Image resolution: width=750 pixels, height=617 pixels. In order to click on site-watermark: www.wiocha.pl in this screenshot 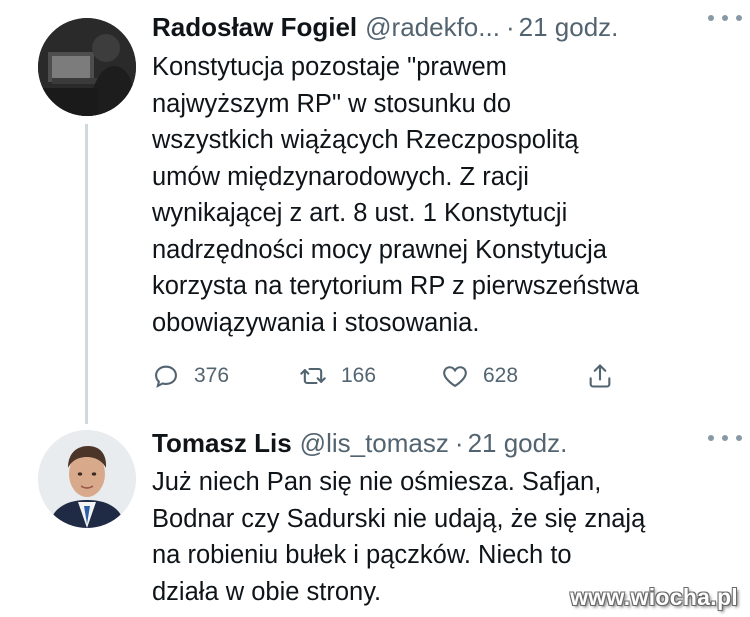, I will do `click(654, 597)`.